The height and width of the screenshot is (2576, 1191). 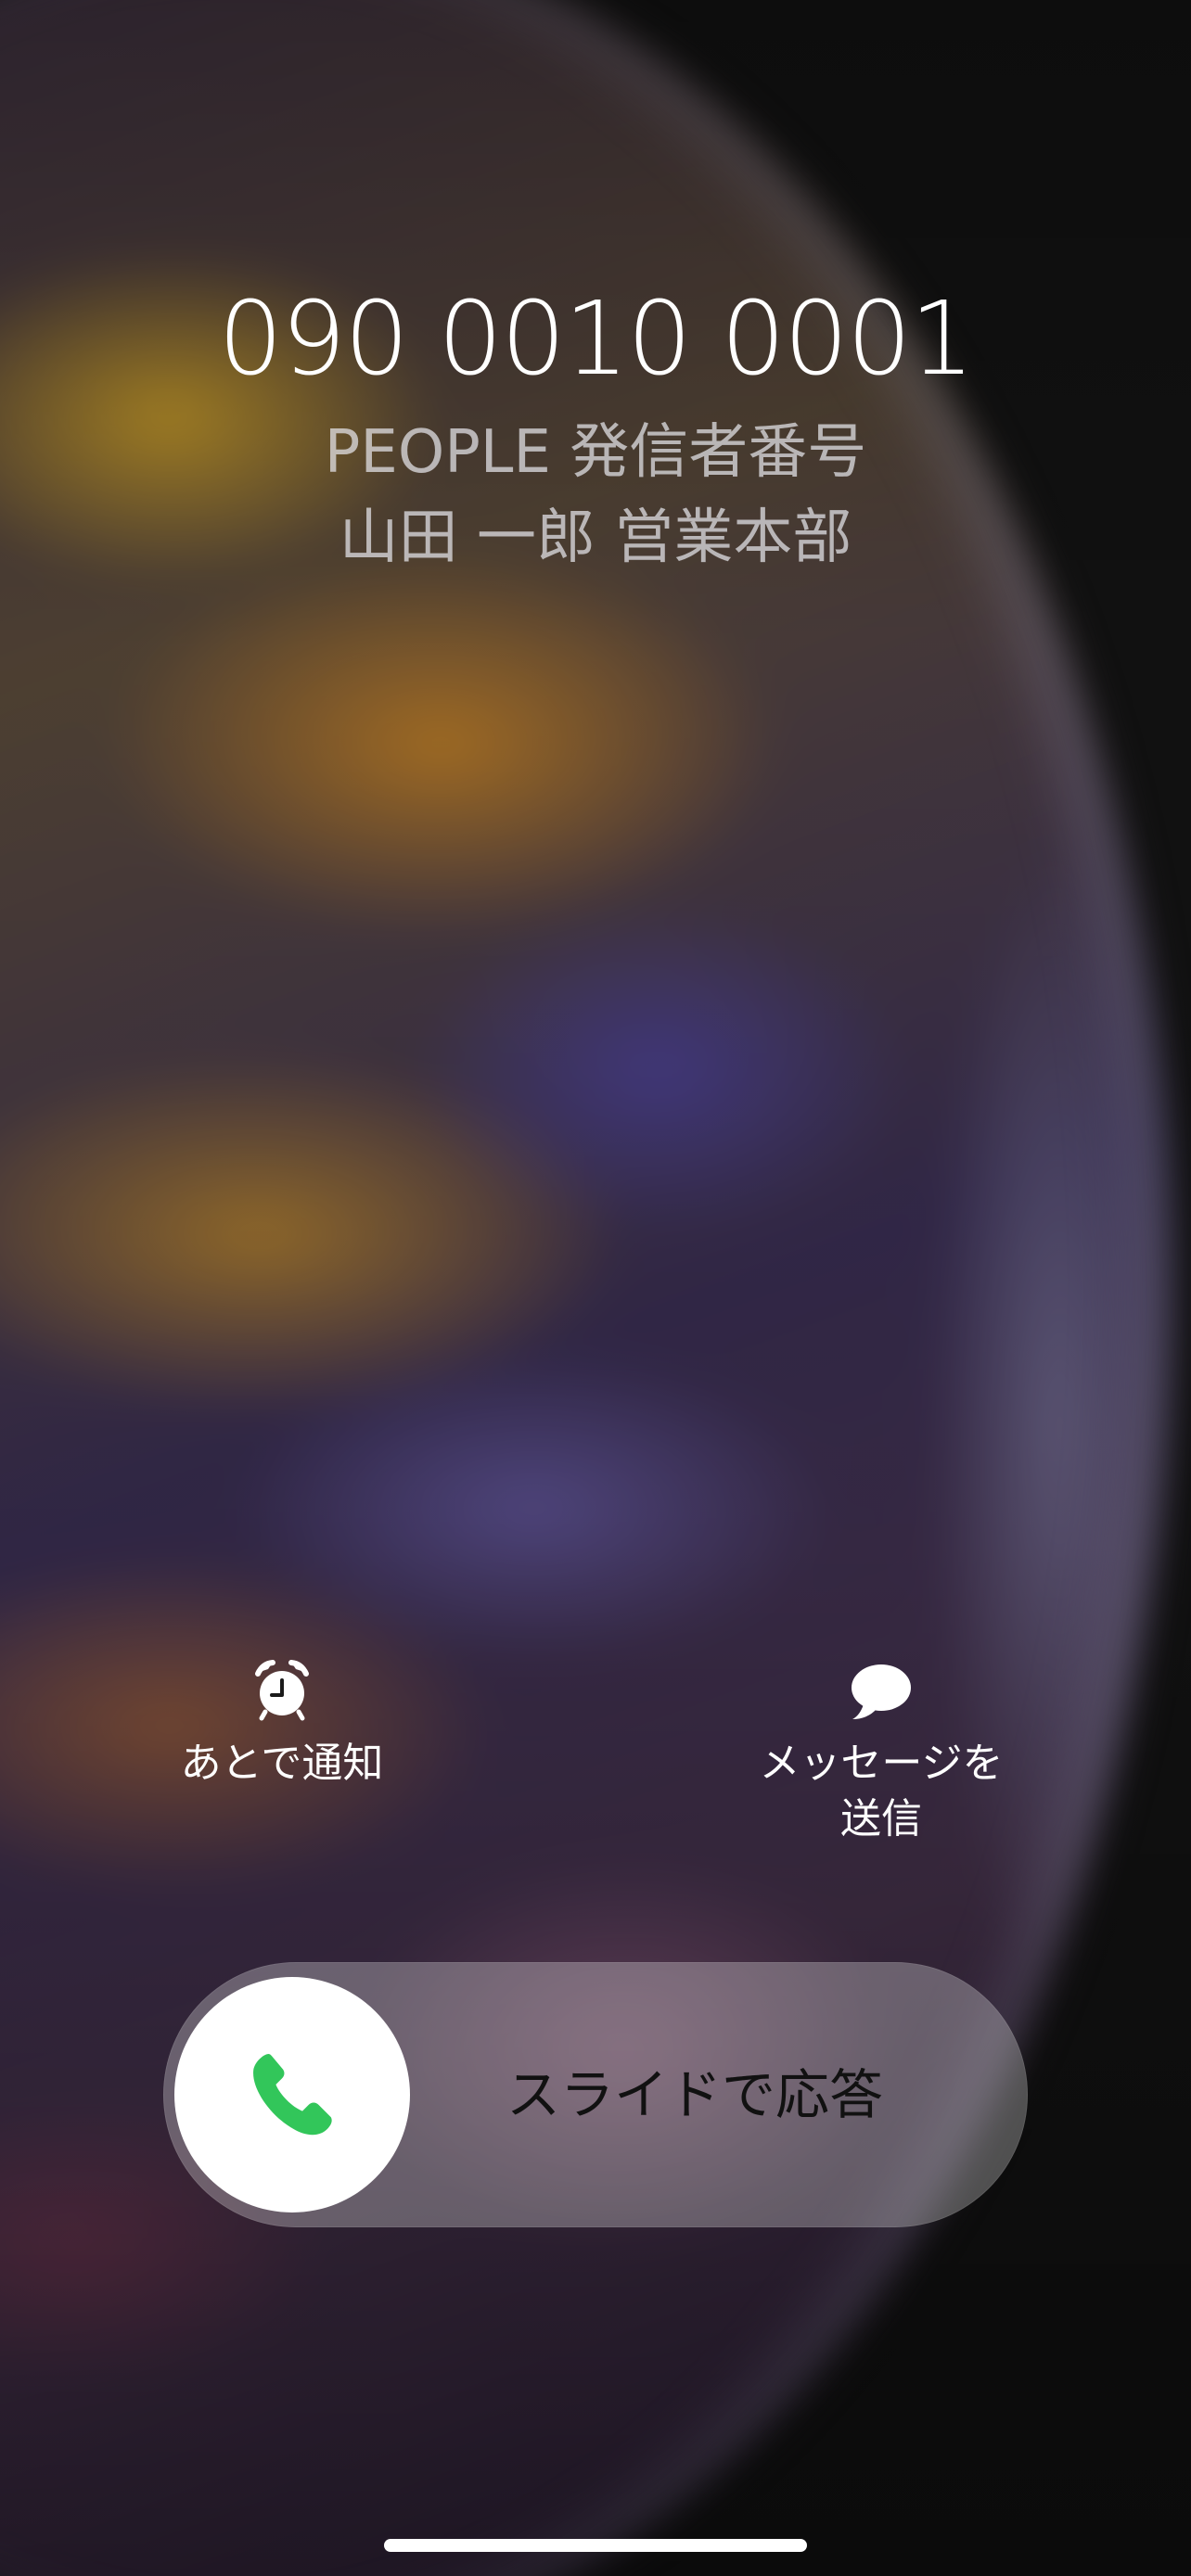 What do you see at coordinates (695, 2094) in the screenshot?
I see `slide-to-answer-label: スライドで応答` at bounding box center [695, 2094].